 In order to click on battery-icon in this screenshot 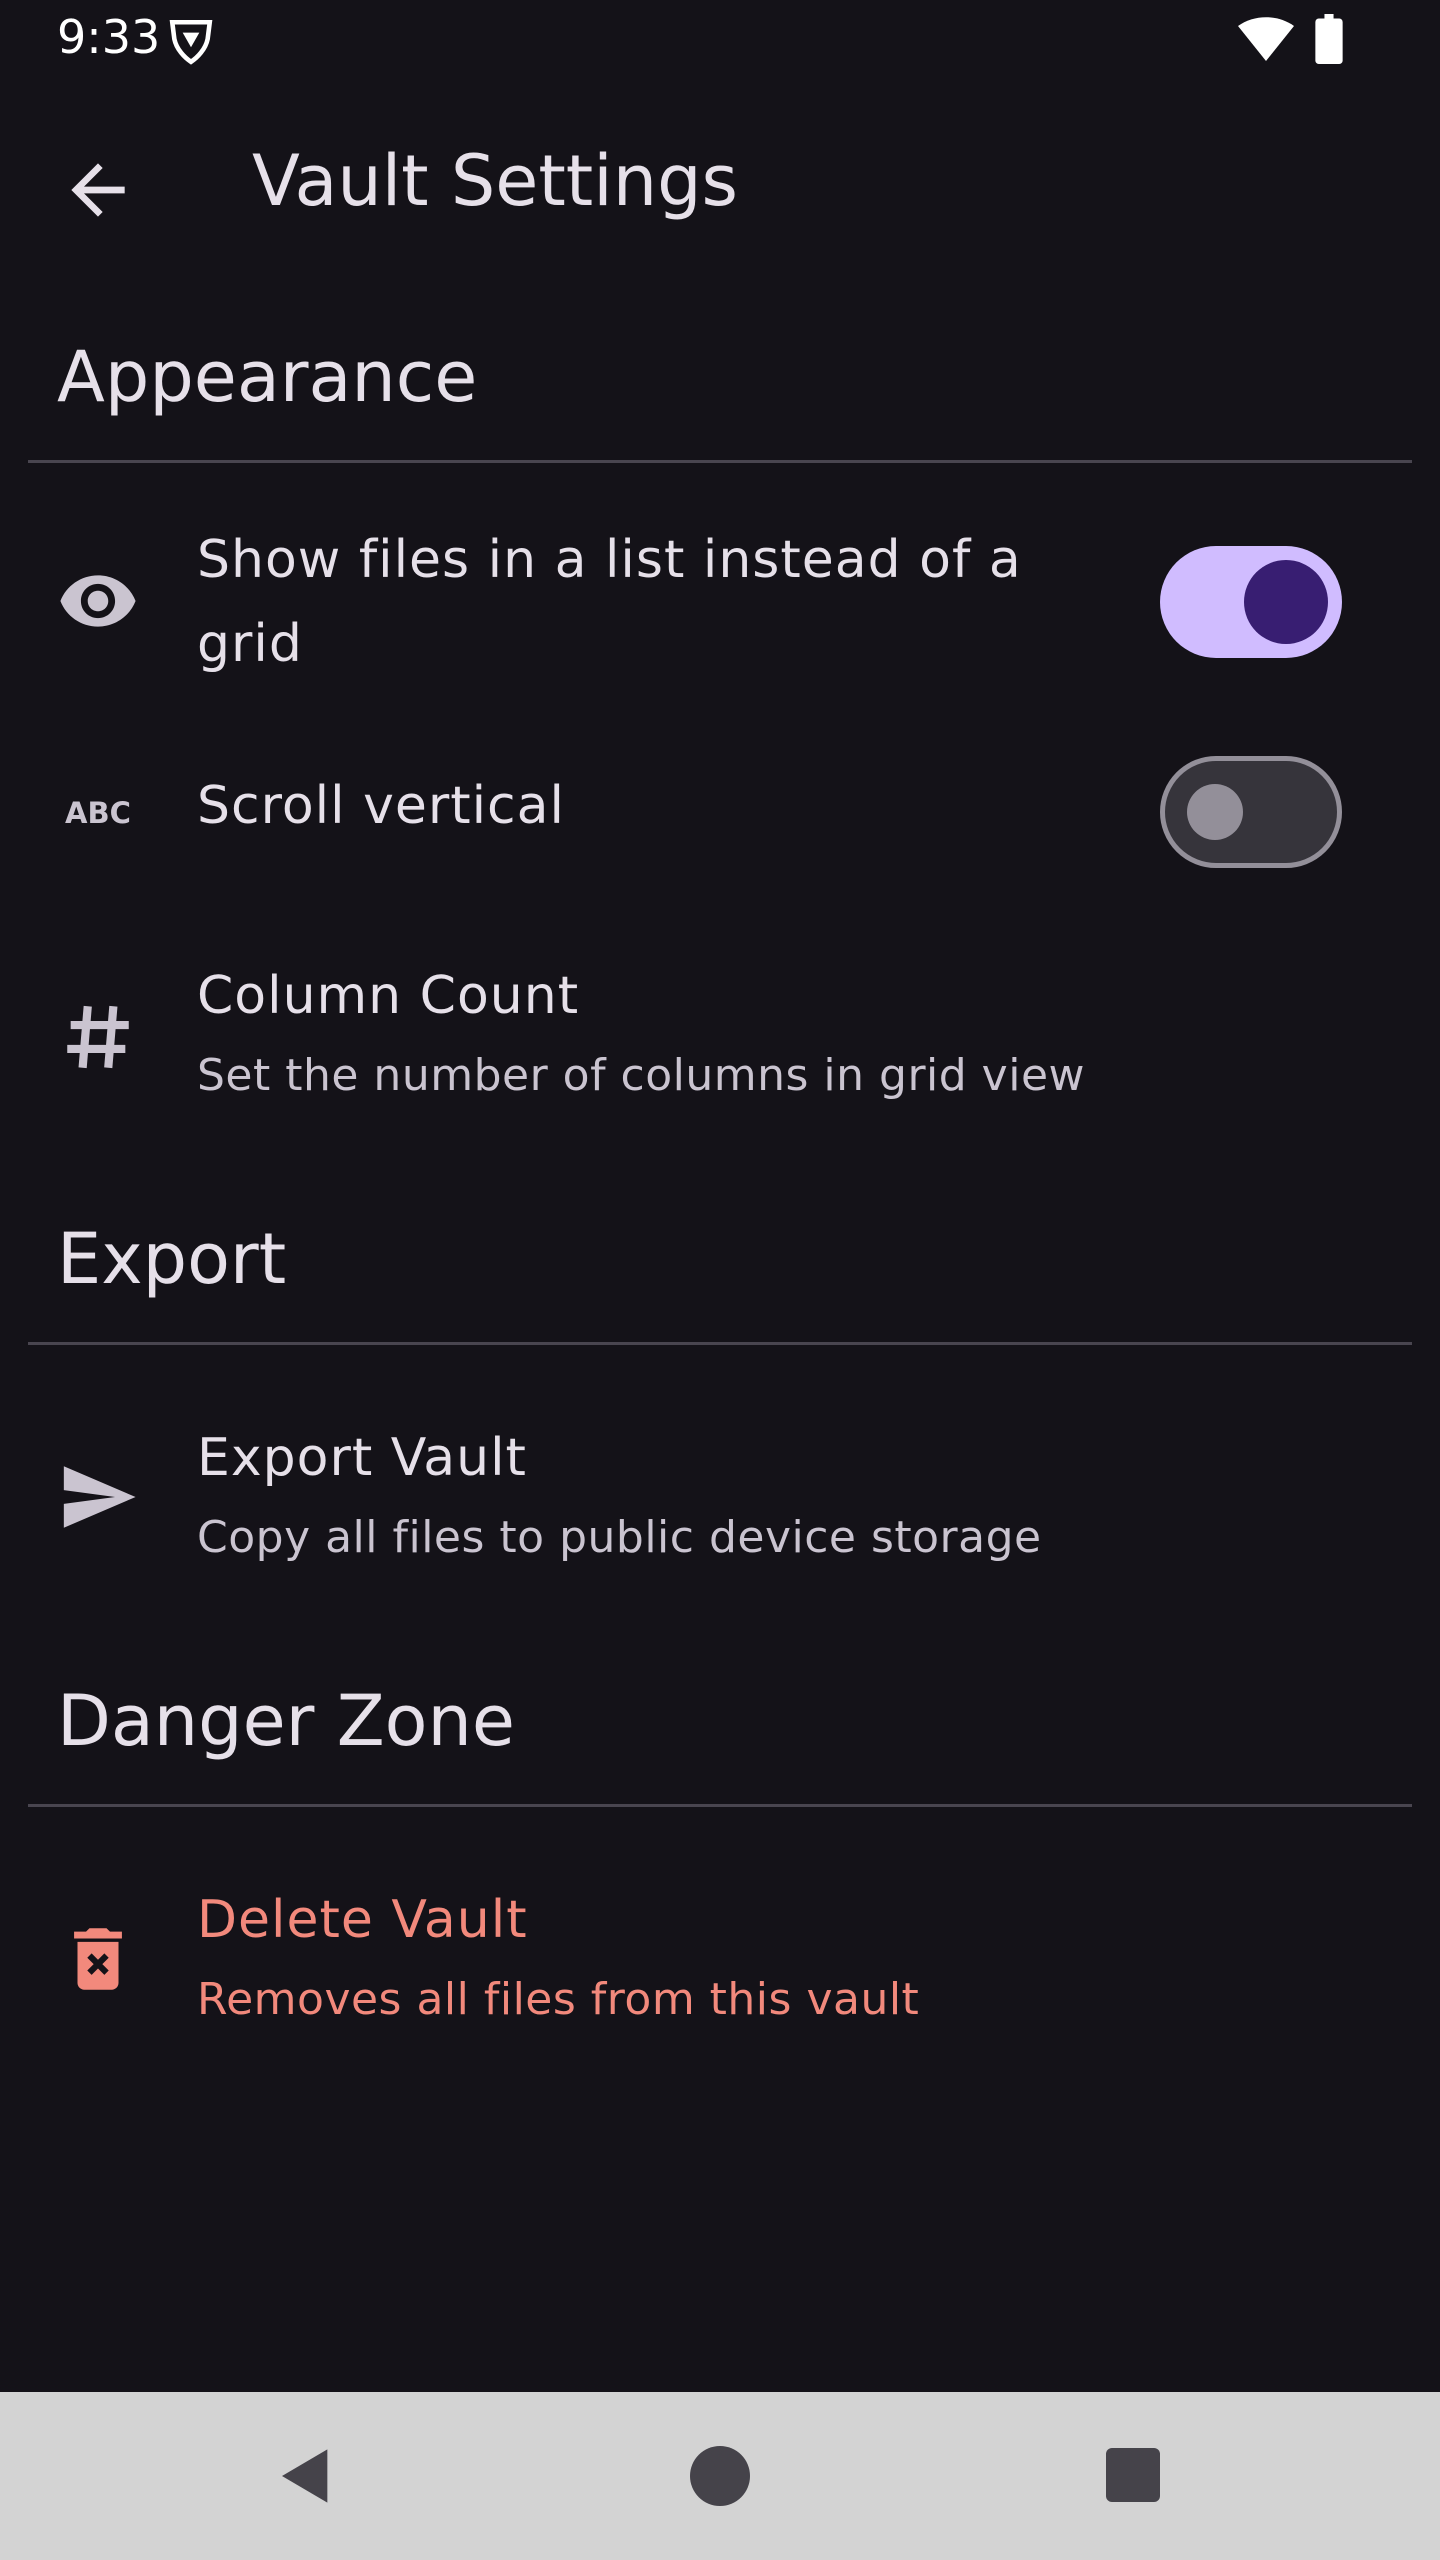, I will do `click(1329, 39)`.